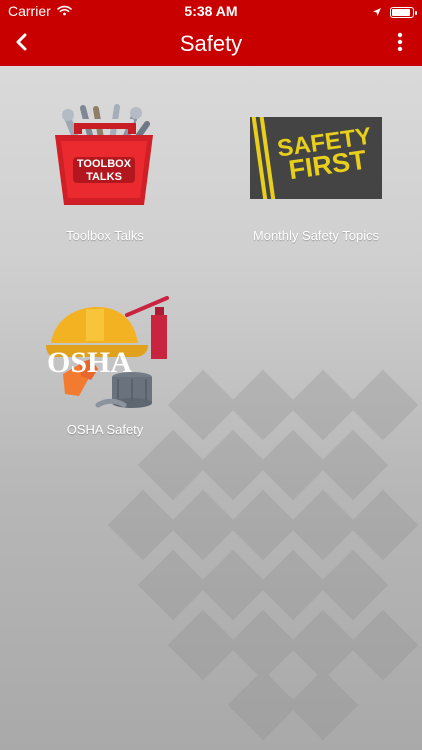  I want to click on toolbox-talks-image: TOOLBOX TALKS, so click(105, 158).